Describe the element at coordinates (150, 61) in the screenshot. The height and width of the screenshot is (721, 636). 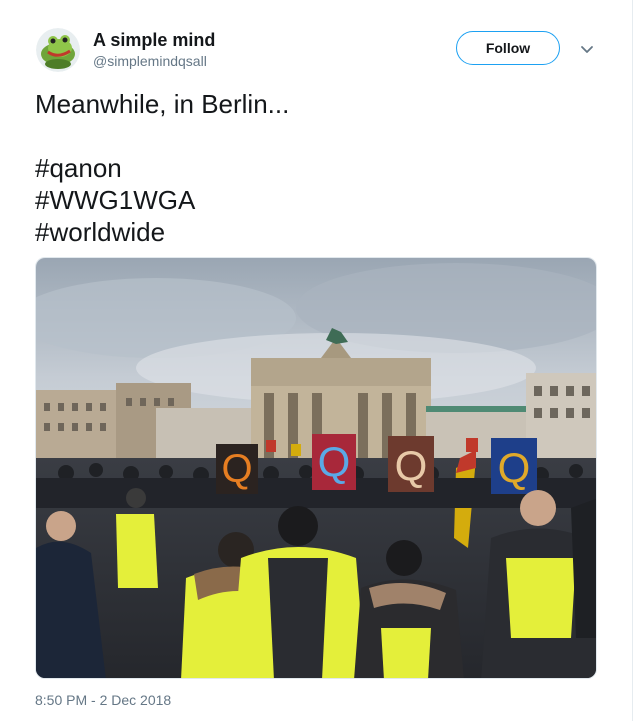
I see `author-handle: @simplemindqsall` at that location.